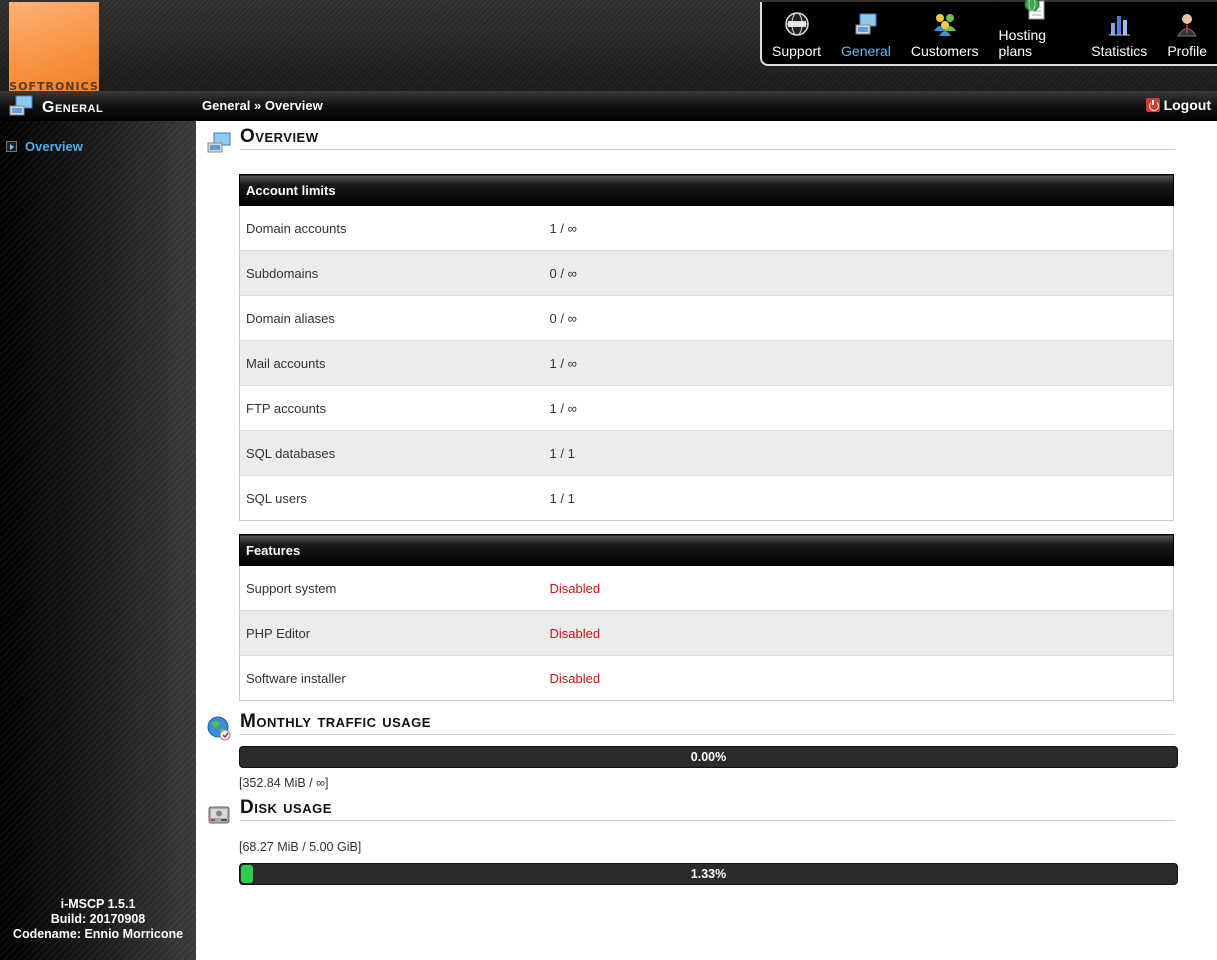 The image size is (1217, 960). Describe the element at coordinates (1152, 105) in the screenshot. I see `power-icon` at that location.